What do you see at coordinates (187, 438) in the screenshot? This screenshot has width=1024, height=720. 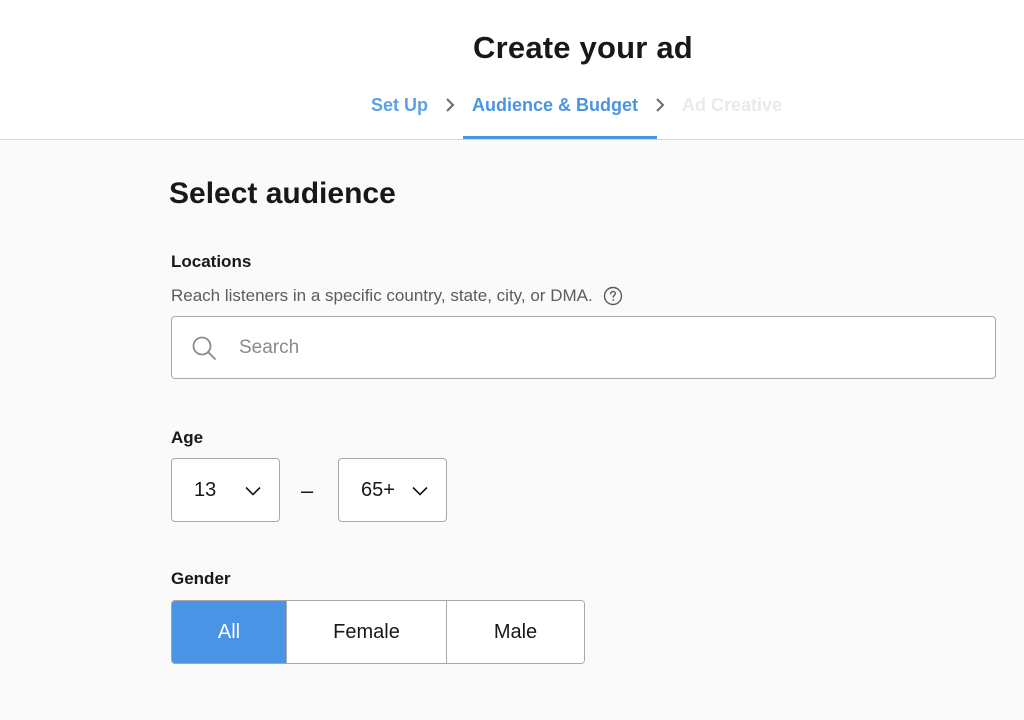 I see `age-label: Age` at bounding box center [187, 438].